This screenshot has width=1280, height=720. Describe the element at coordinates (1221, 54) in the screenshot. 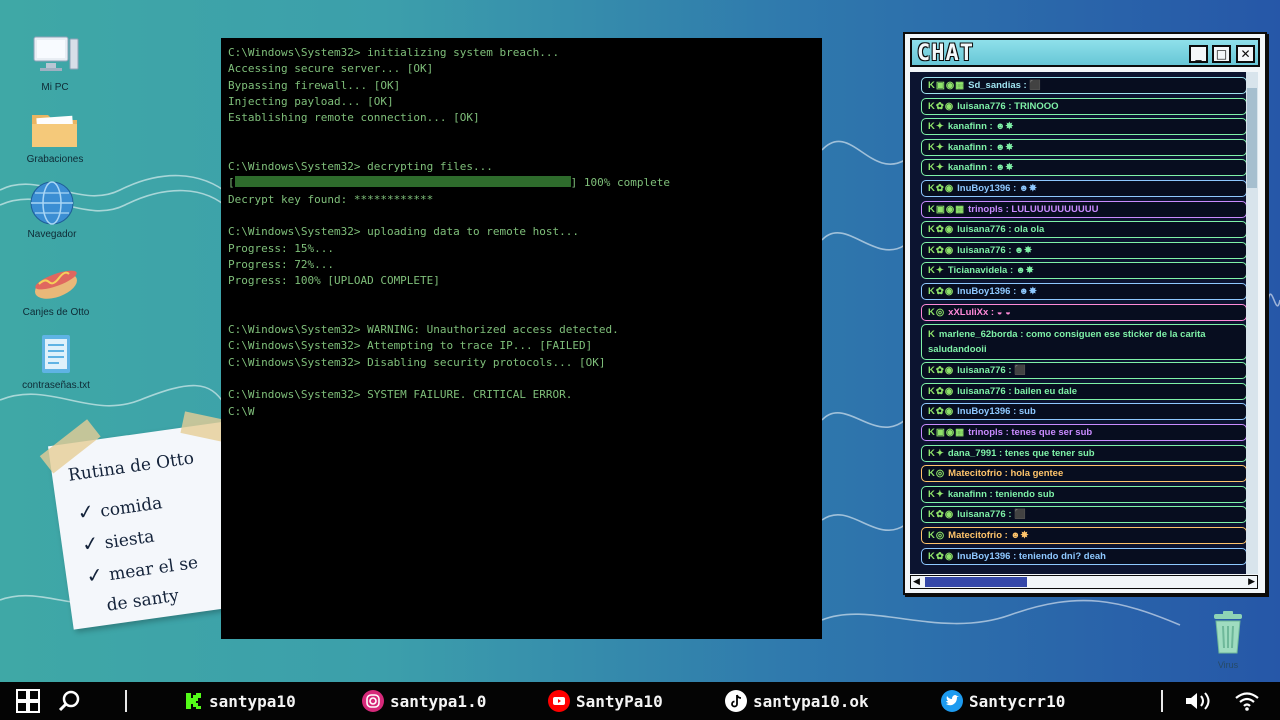

I see `maximize-button: □` at that location.